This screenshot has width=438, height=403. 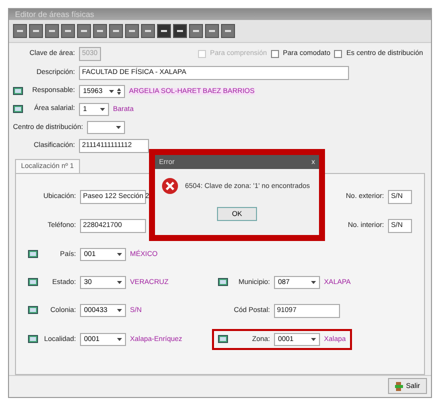 I want to click on spinner-icon, so click(x=119, y=91).